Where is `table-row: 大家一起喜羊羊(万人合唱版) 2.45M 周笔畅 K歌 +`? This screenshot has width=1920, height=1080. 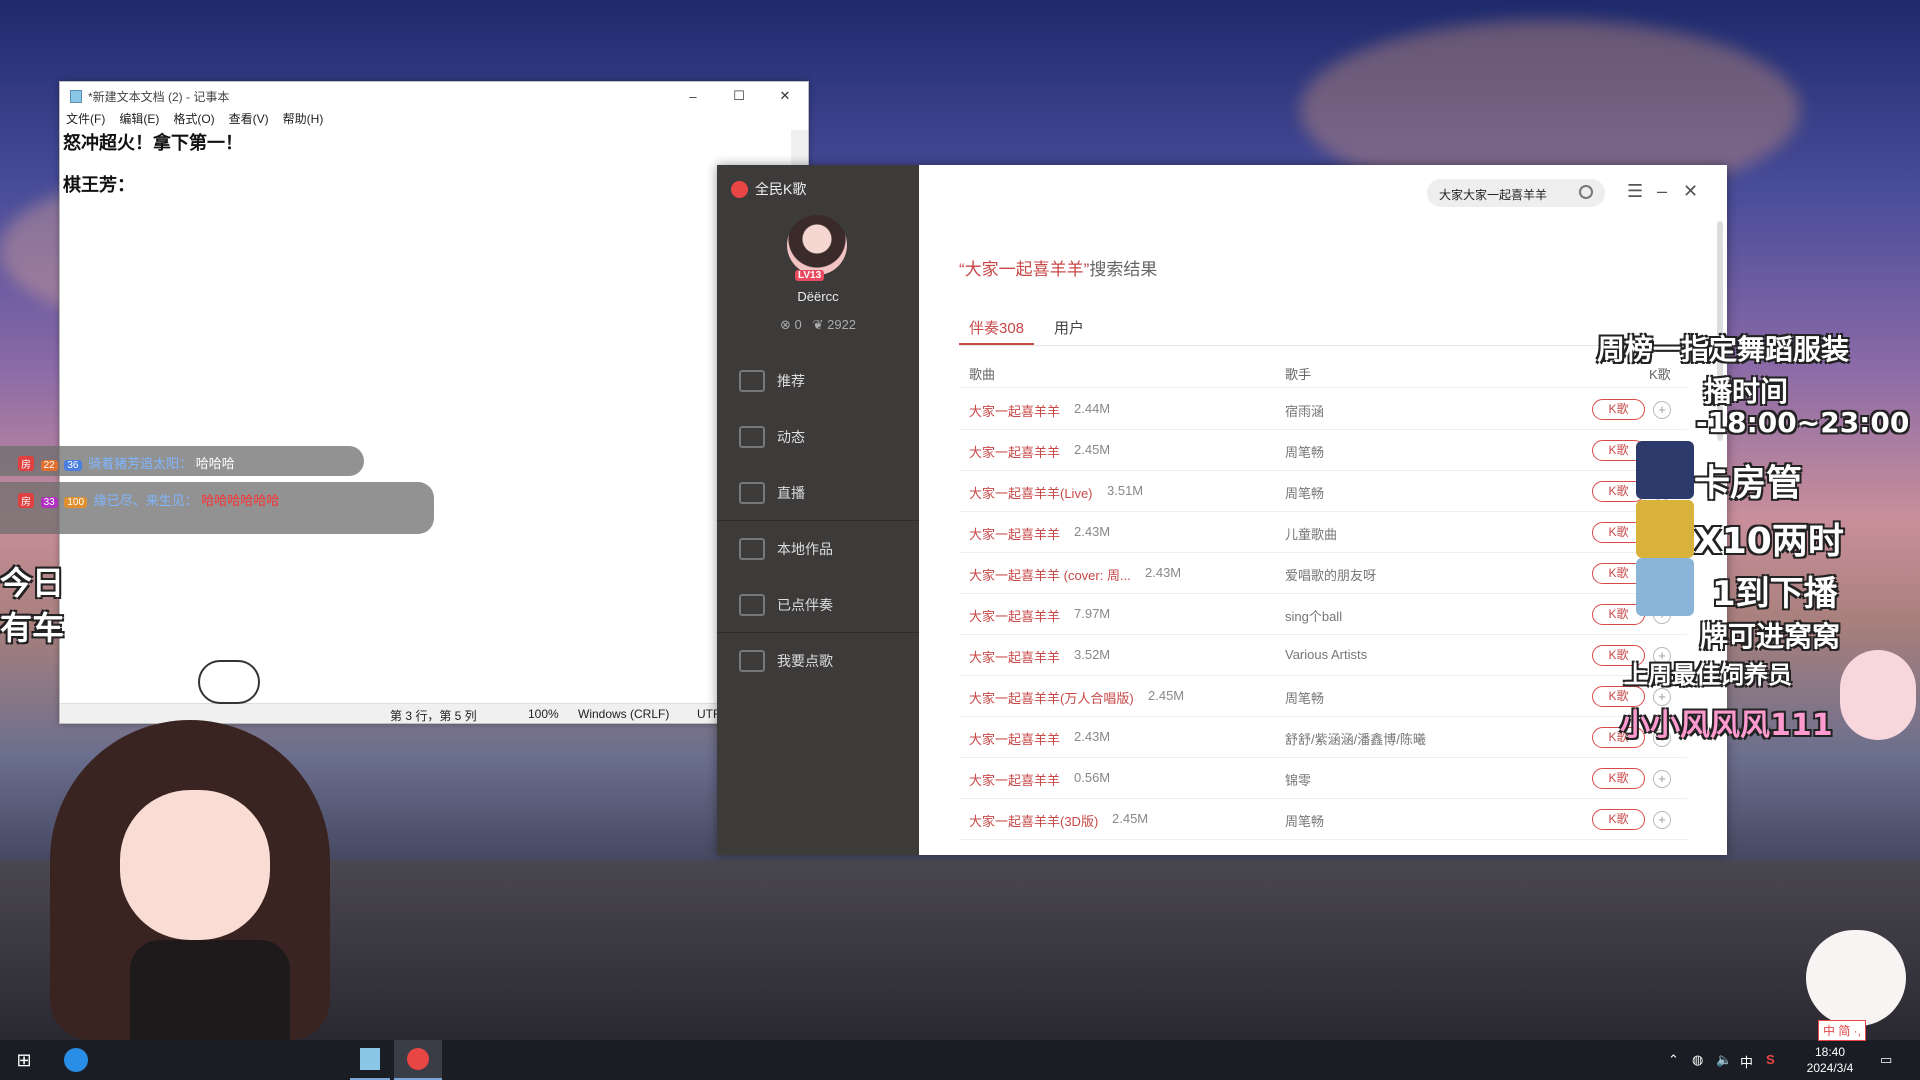 table-row: 大家一起喜羊羊(万人合唱版) 2.45M 周笔畅 K歌 + is located at coordinates (1323, 696).